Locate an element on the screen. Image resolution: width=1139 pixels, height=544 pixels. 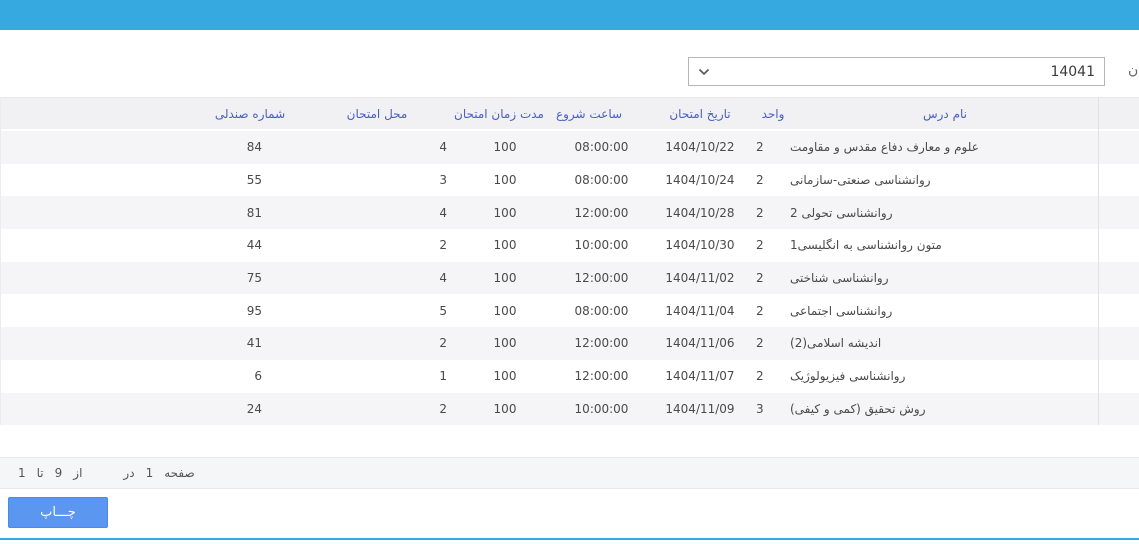
cell-seat-number: 75 is located at coordinates (254, 278).